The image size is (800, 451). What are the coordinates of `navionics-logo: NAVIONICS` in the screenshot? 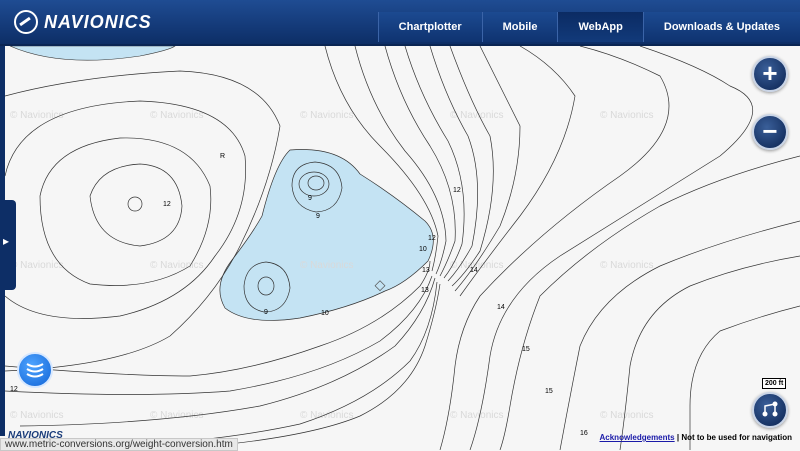 It's located at (83, 22).